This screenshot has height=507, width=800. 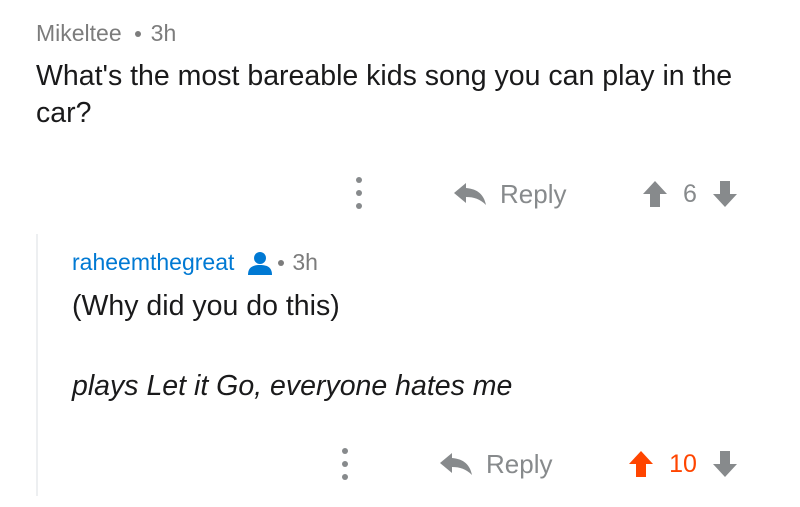 What do you see at coordinates (163, 33) in the screenshot?
I see `parent-comment-age: 3h` at bounding box center [163, 33].